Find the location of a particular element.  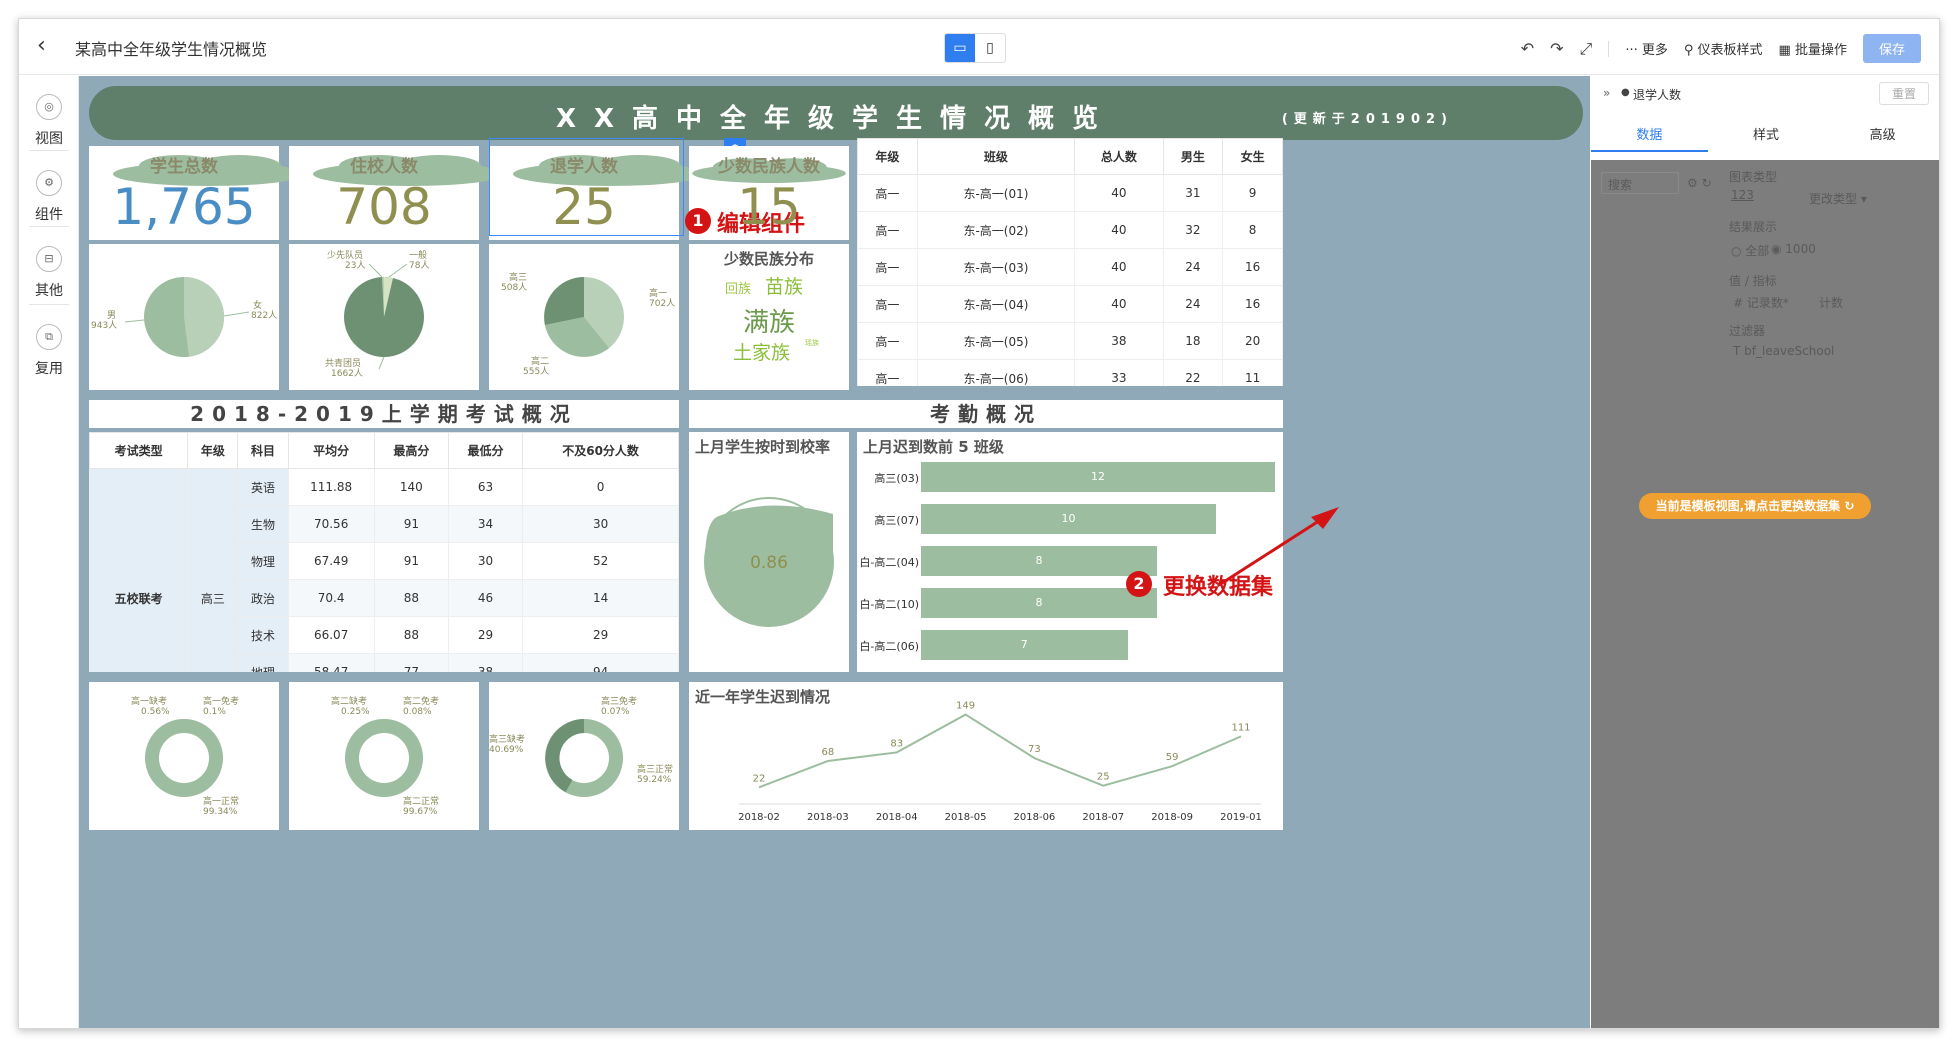

exam-status-donut-g3: 高三免考 0.07% 高三缺考 40.69% 高三正常 59.24% is located at coordinates (584, 756).